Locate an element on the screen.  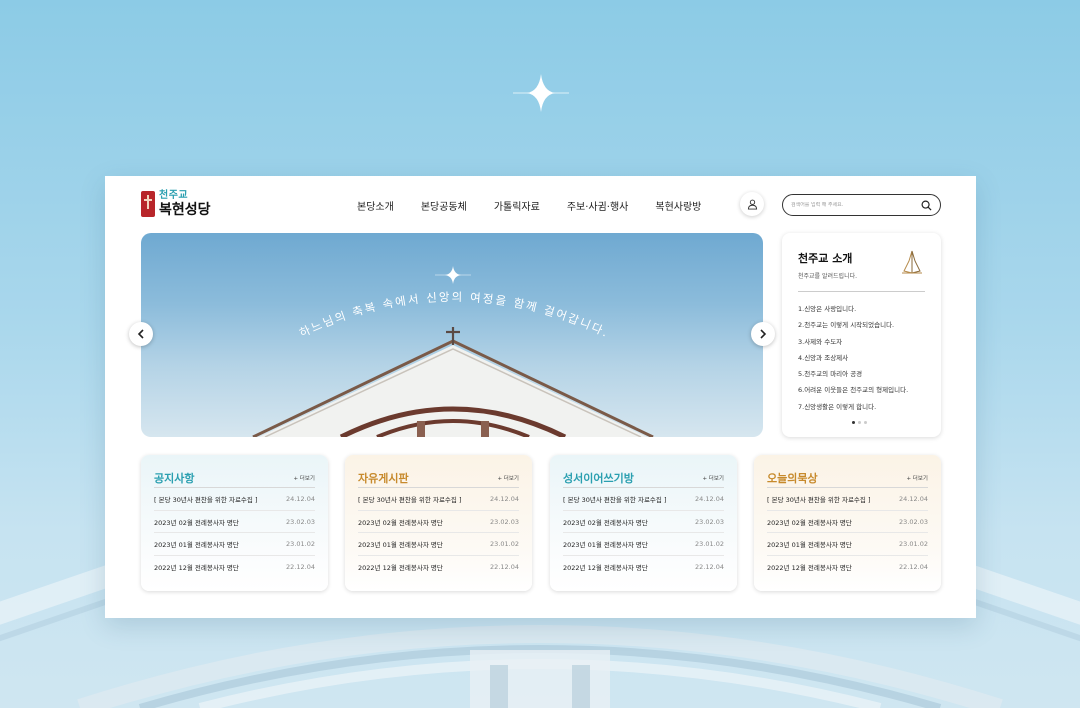
board-title: 자유게시판 is located at coordinates (383, 478).